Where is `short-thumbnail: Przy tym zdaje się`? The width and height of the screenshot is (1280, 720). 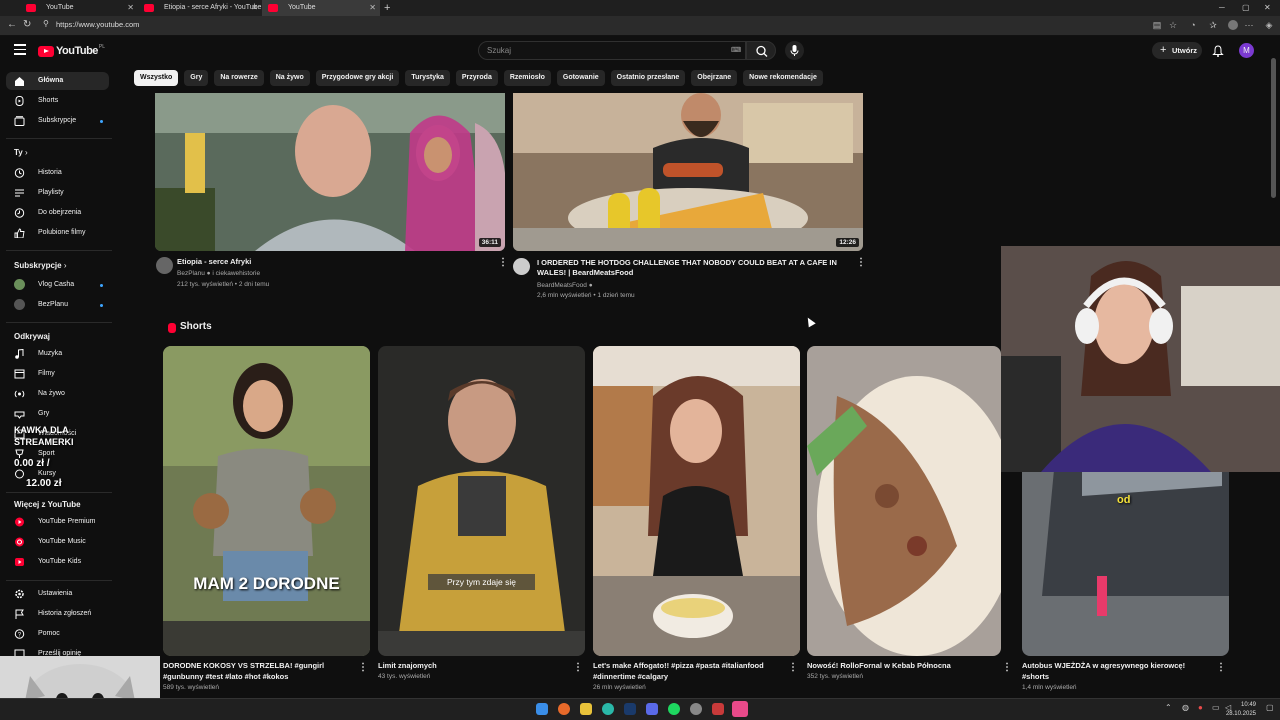
short-thumbnail: Przy tym zdaje się is located at coordinates (481, 501).